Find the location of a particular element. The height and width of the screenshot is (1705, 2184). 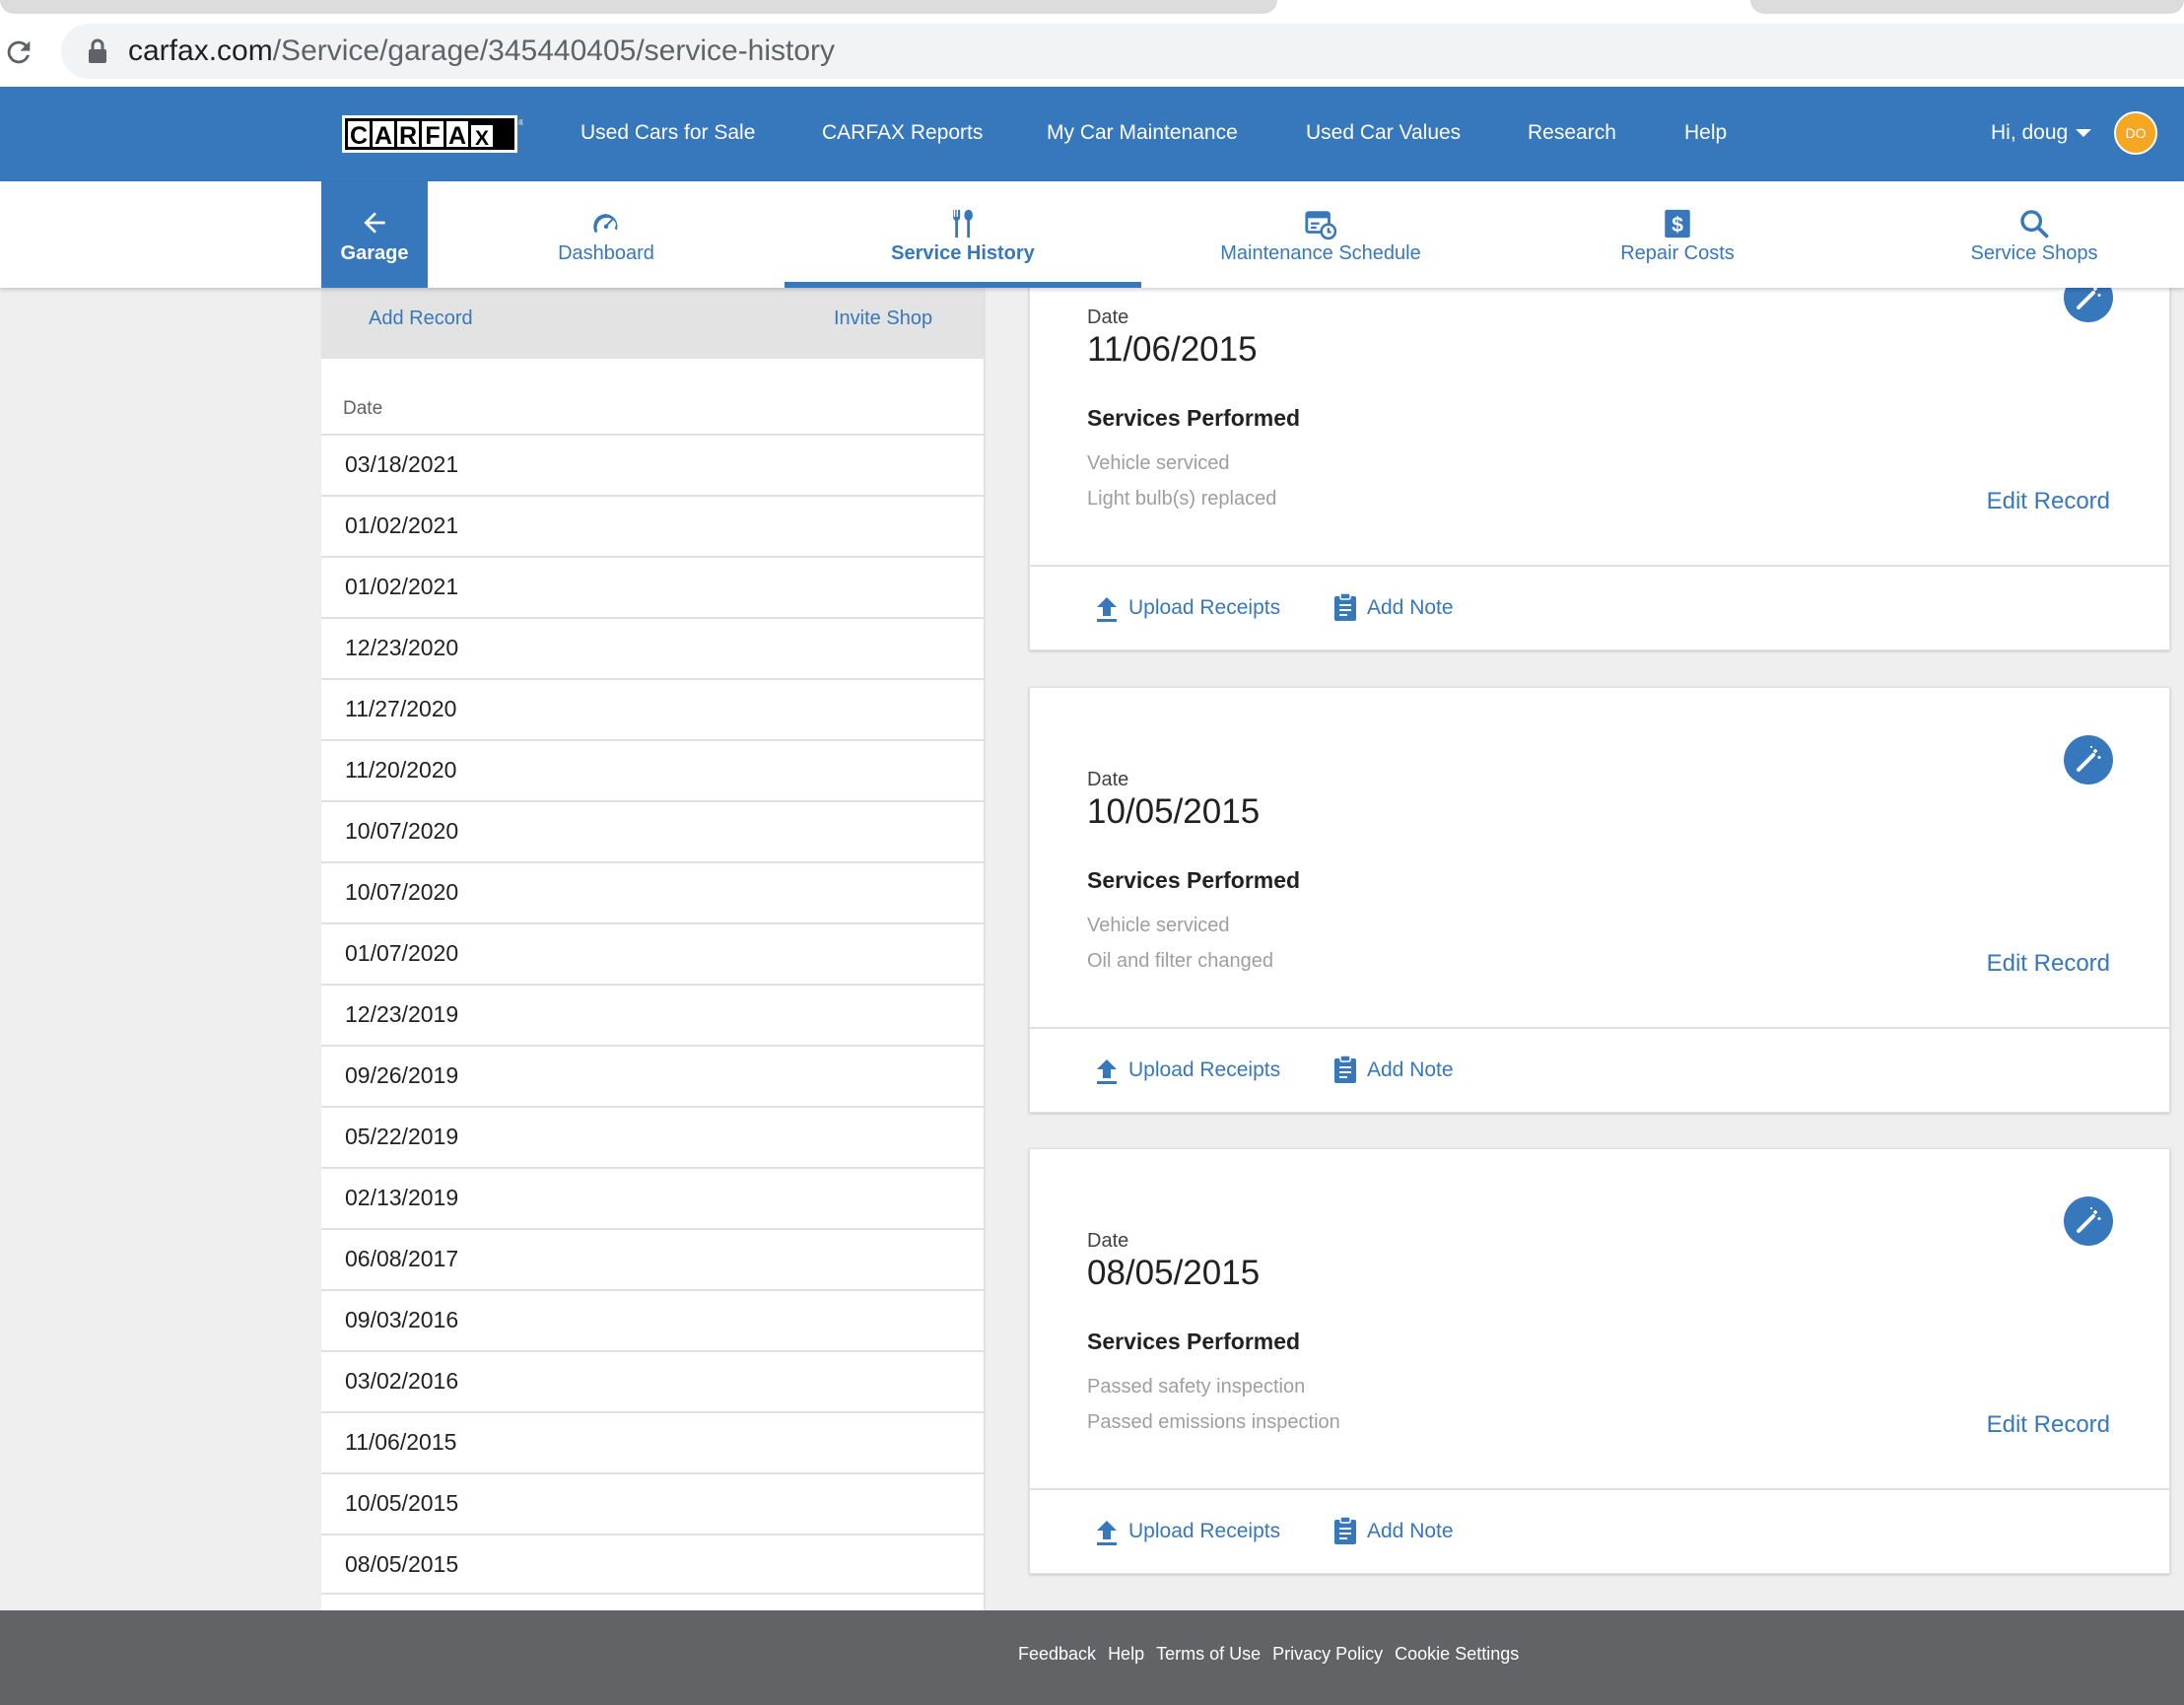

arrow-left-icon is located at coordinates (374, 223).